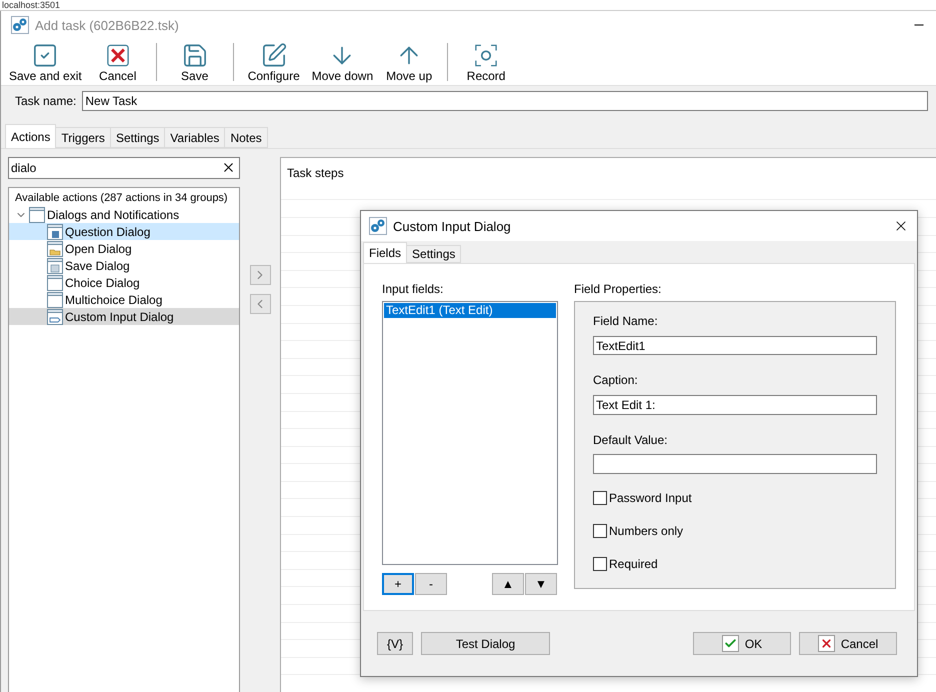  Describe the element at coordinates (630, 440) in the screenshot. I see `field-label: Default Value:` at that location.